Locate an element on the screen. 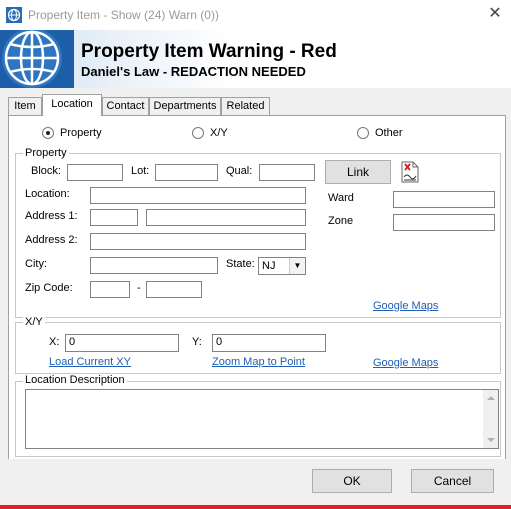 The image size is (511, 509). x-label: X: is located at coordinates (54, 342).